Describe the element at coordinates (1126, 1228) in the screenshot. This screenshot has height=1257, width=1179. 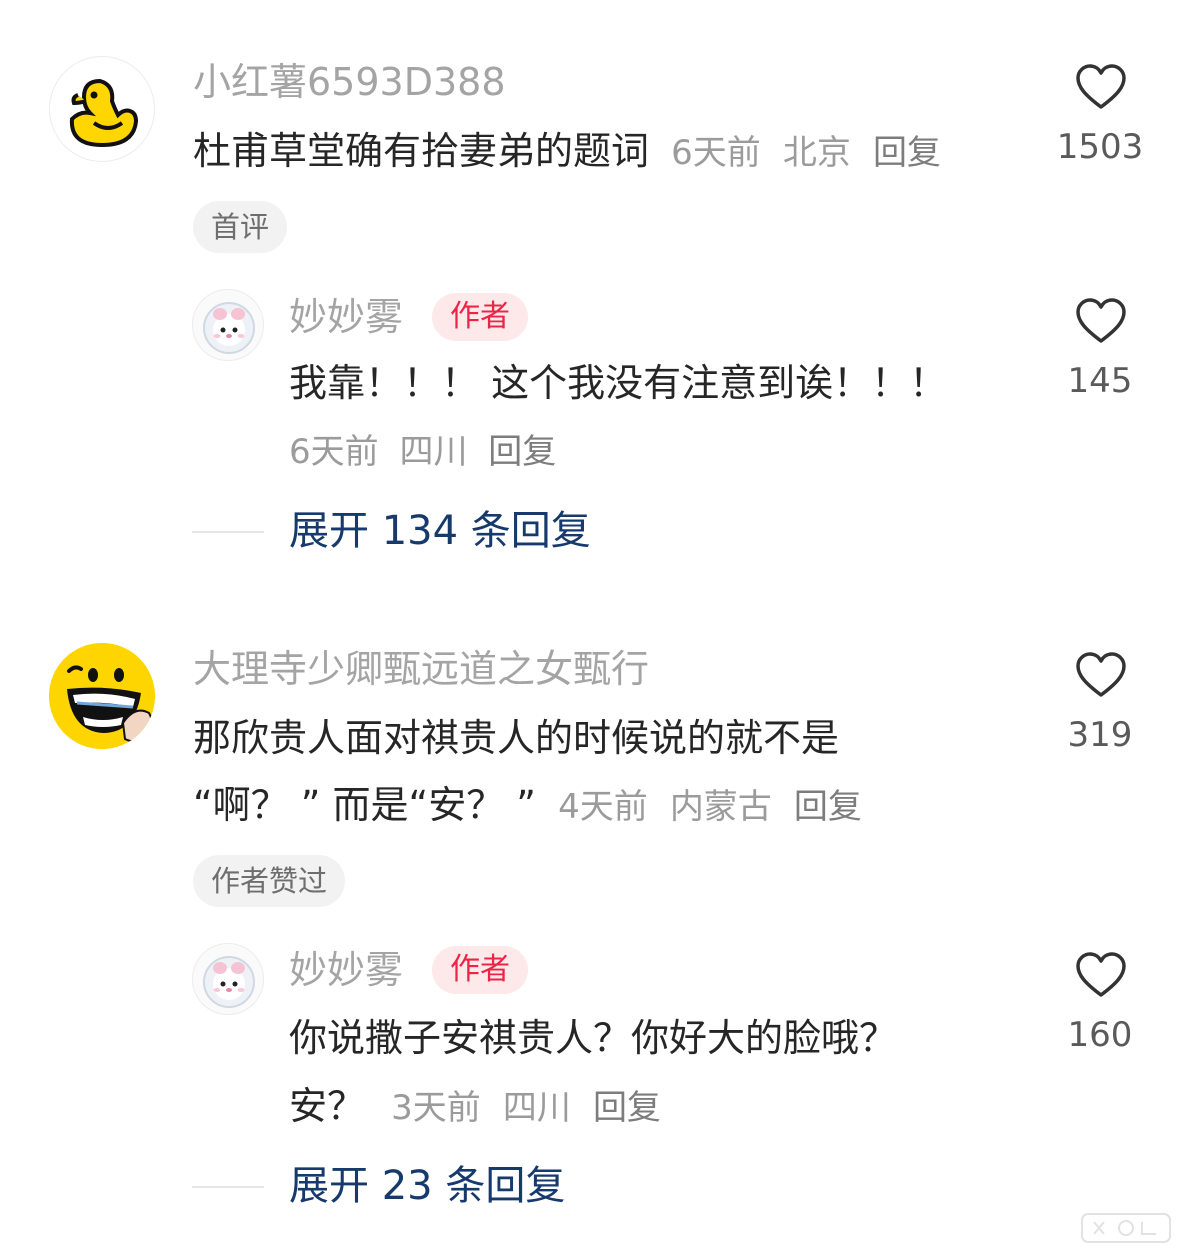
I see `watermark-logo` at that location.